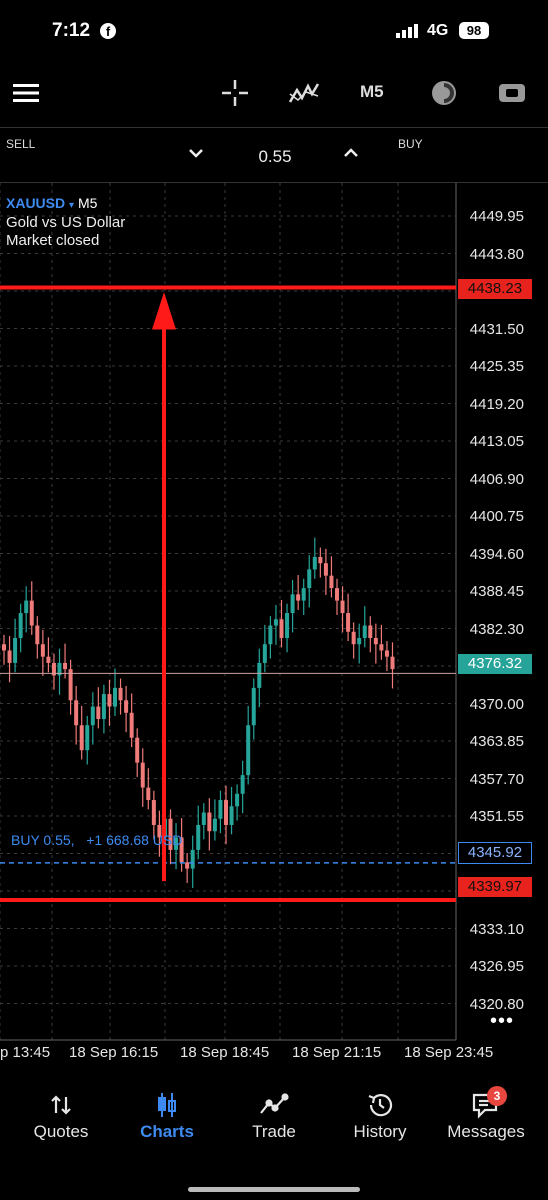 The image size is (548, 1200). I want to click on y-axis-label: 4333.10, so click(496, 929).